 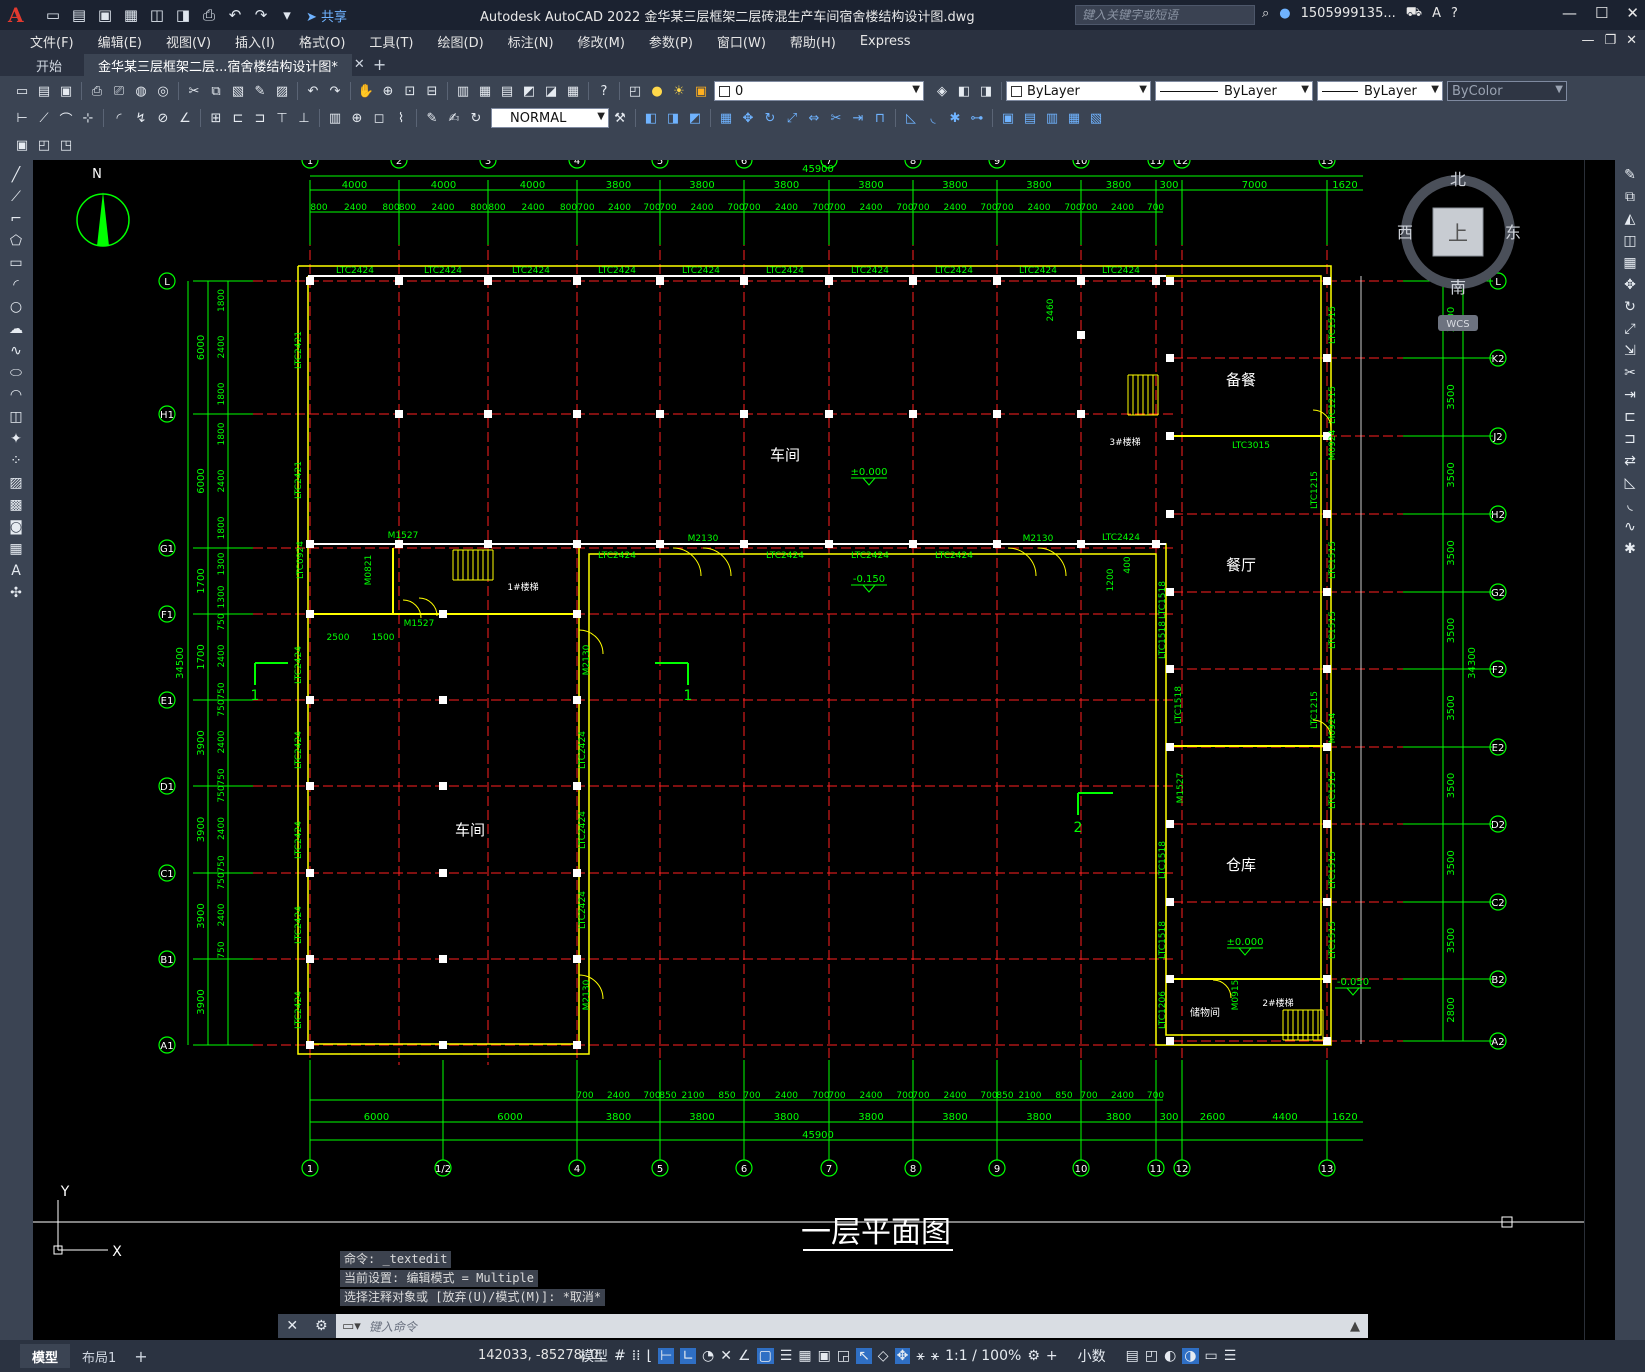 I want to click on annotation-monitor-icon: +, so click(x=1052, y=1356).